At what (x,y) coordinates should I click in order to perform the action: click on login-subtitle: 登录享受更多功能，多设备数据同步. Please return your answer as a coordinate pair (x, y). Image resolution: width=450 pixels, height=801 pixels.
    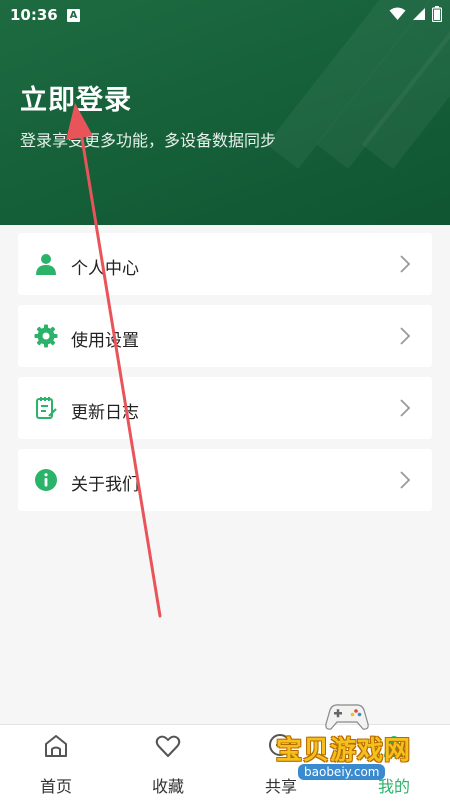
    Looking at the image, I should click on (148, 140).